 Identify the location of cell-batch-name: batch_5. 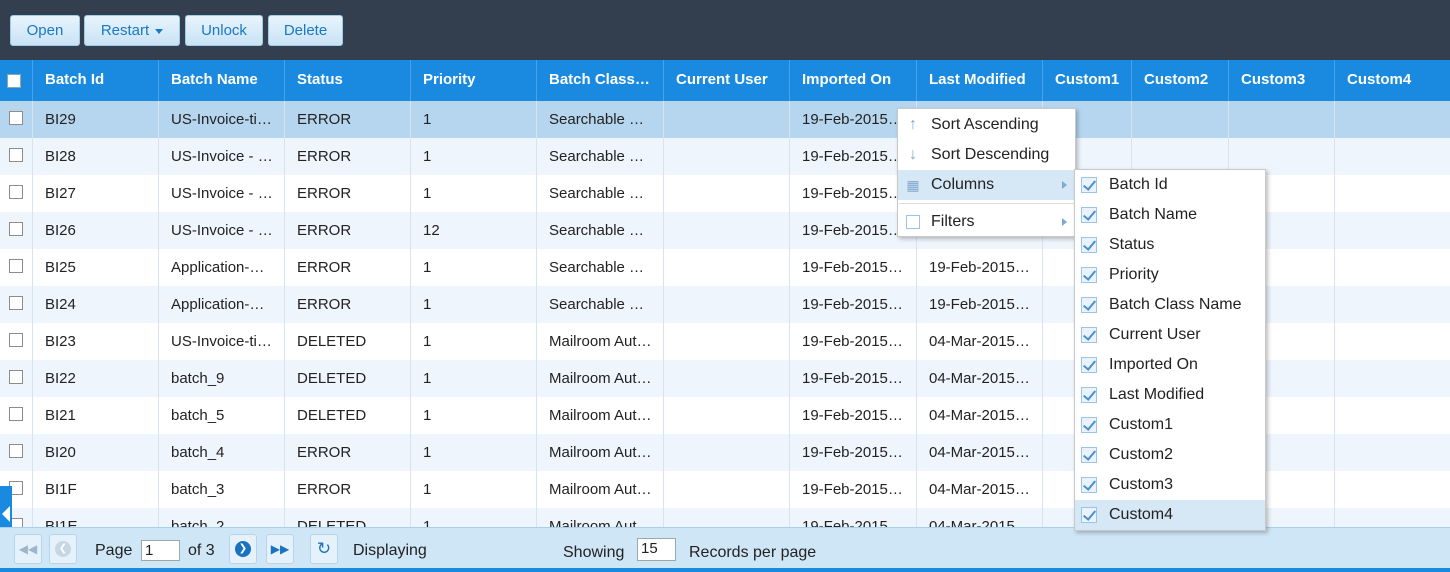
(222, 415).